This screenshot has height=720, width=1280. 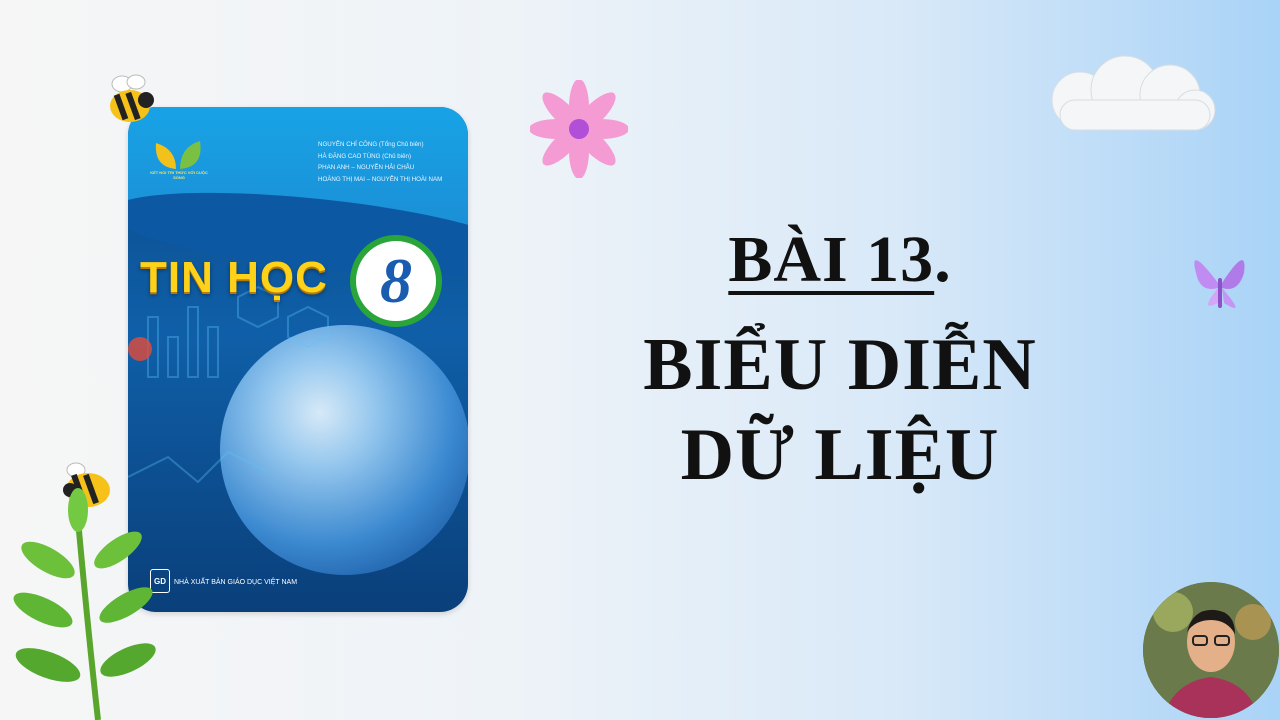 What do you see at coordinates (132, 98) in the screenshot?
I see `bee-icon` at bounding box center [132, 98].